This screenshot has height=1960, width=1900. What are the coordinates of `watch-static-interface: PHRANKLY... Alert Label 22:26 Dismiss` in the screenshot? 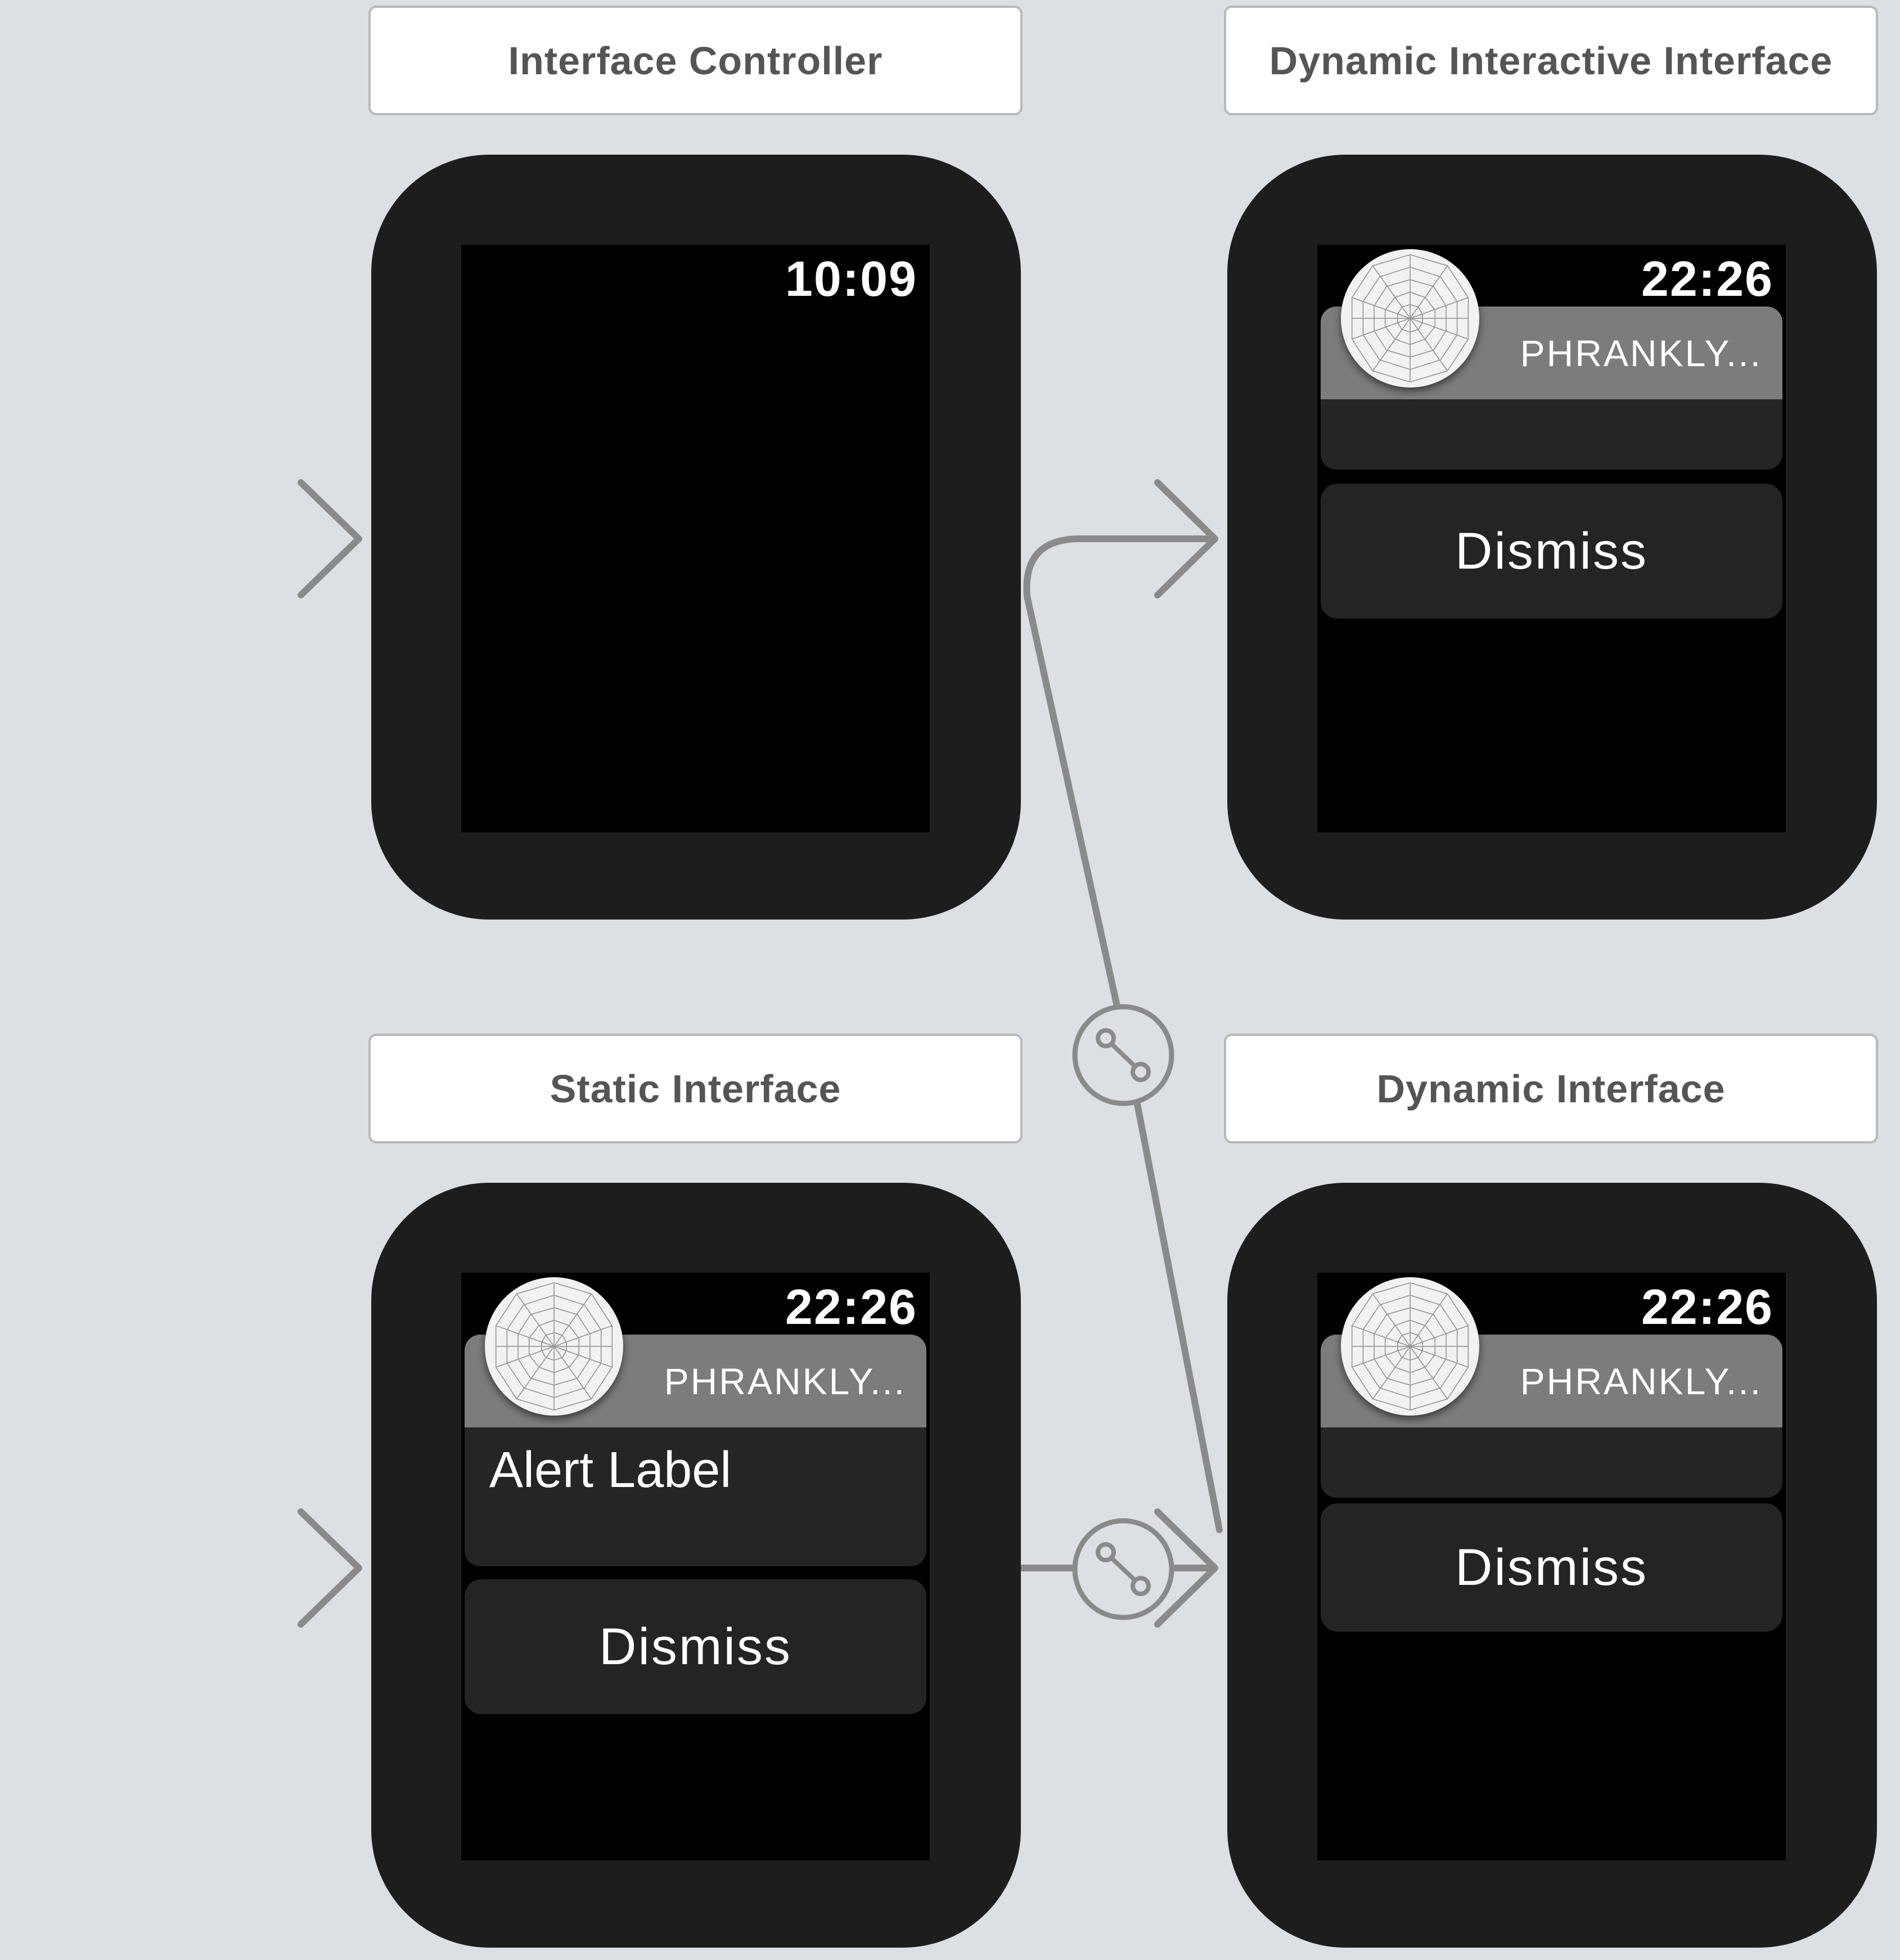 It's located at (696, 1565).